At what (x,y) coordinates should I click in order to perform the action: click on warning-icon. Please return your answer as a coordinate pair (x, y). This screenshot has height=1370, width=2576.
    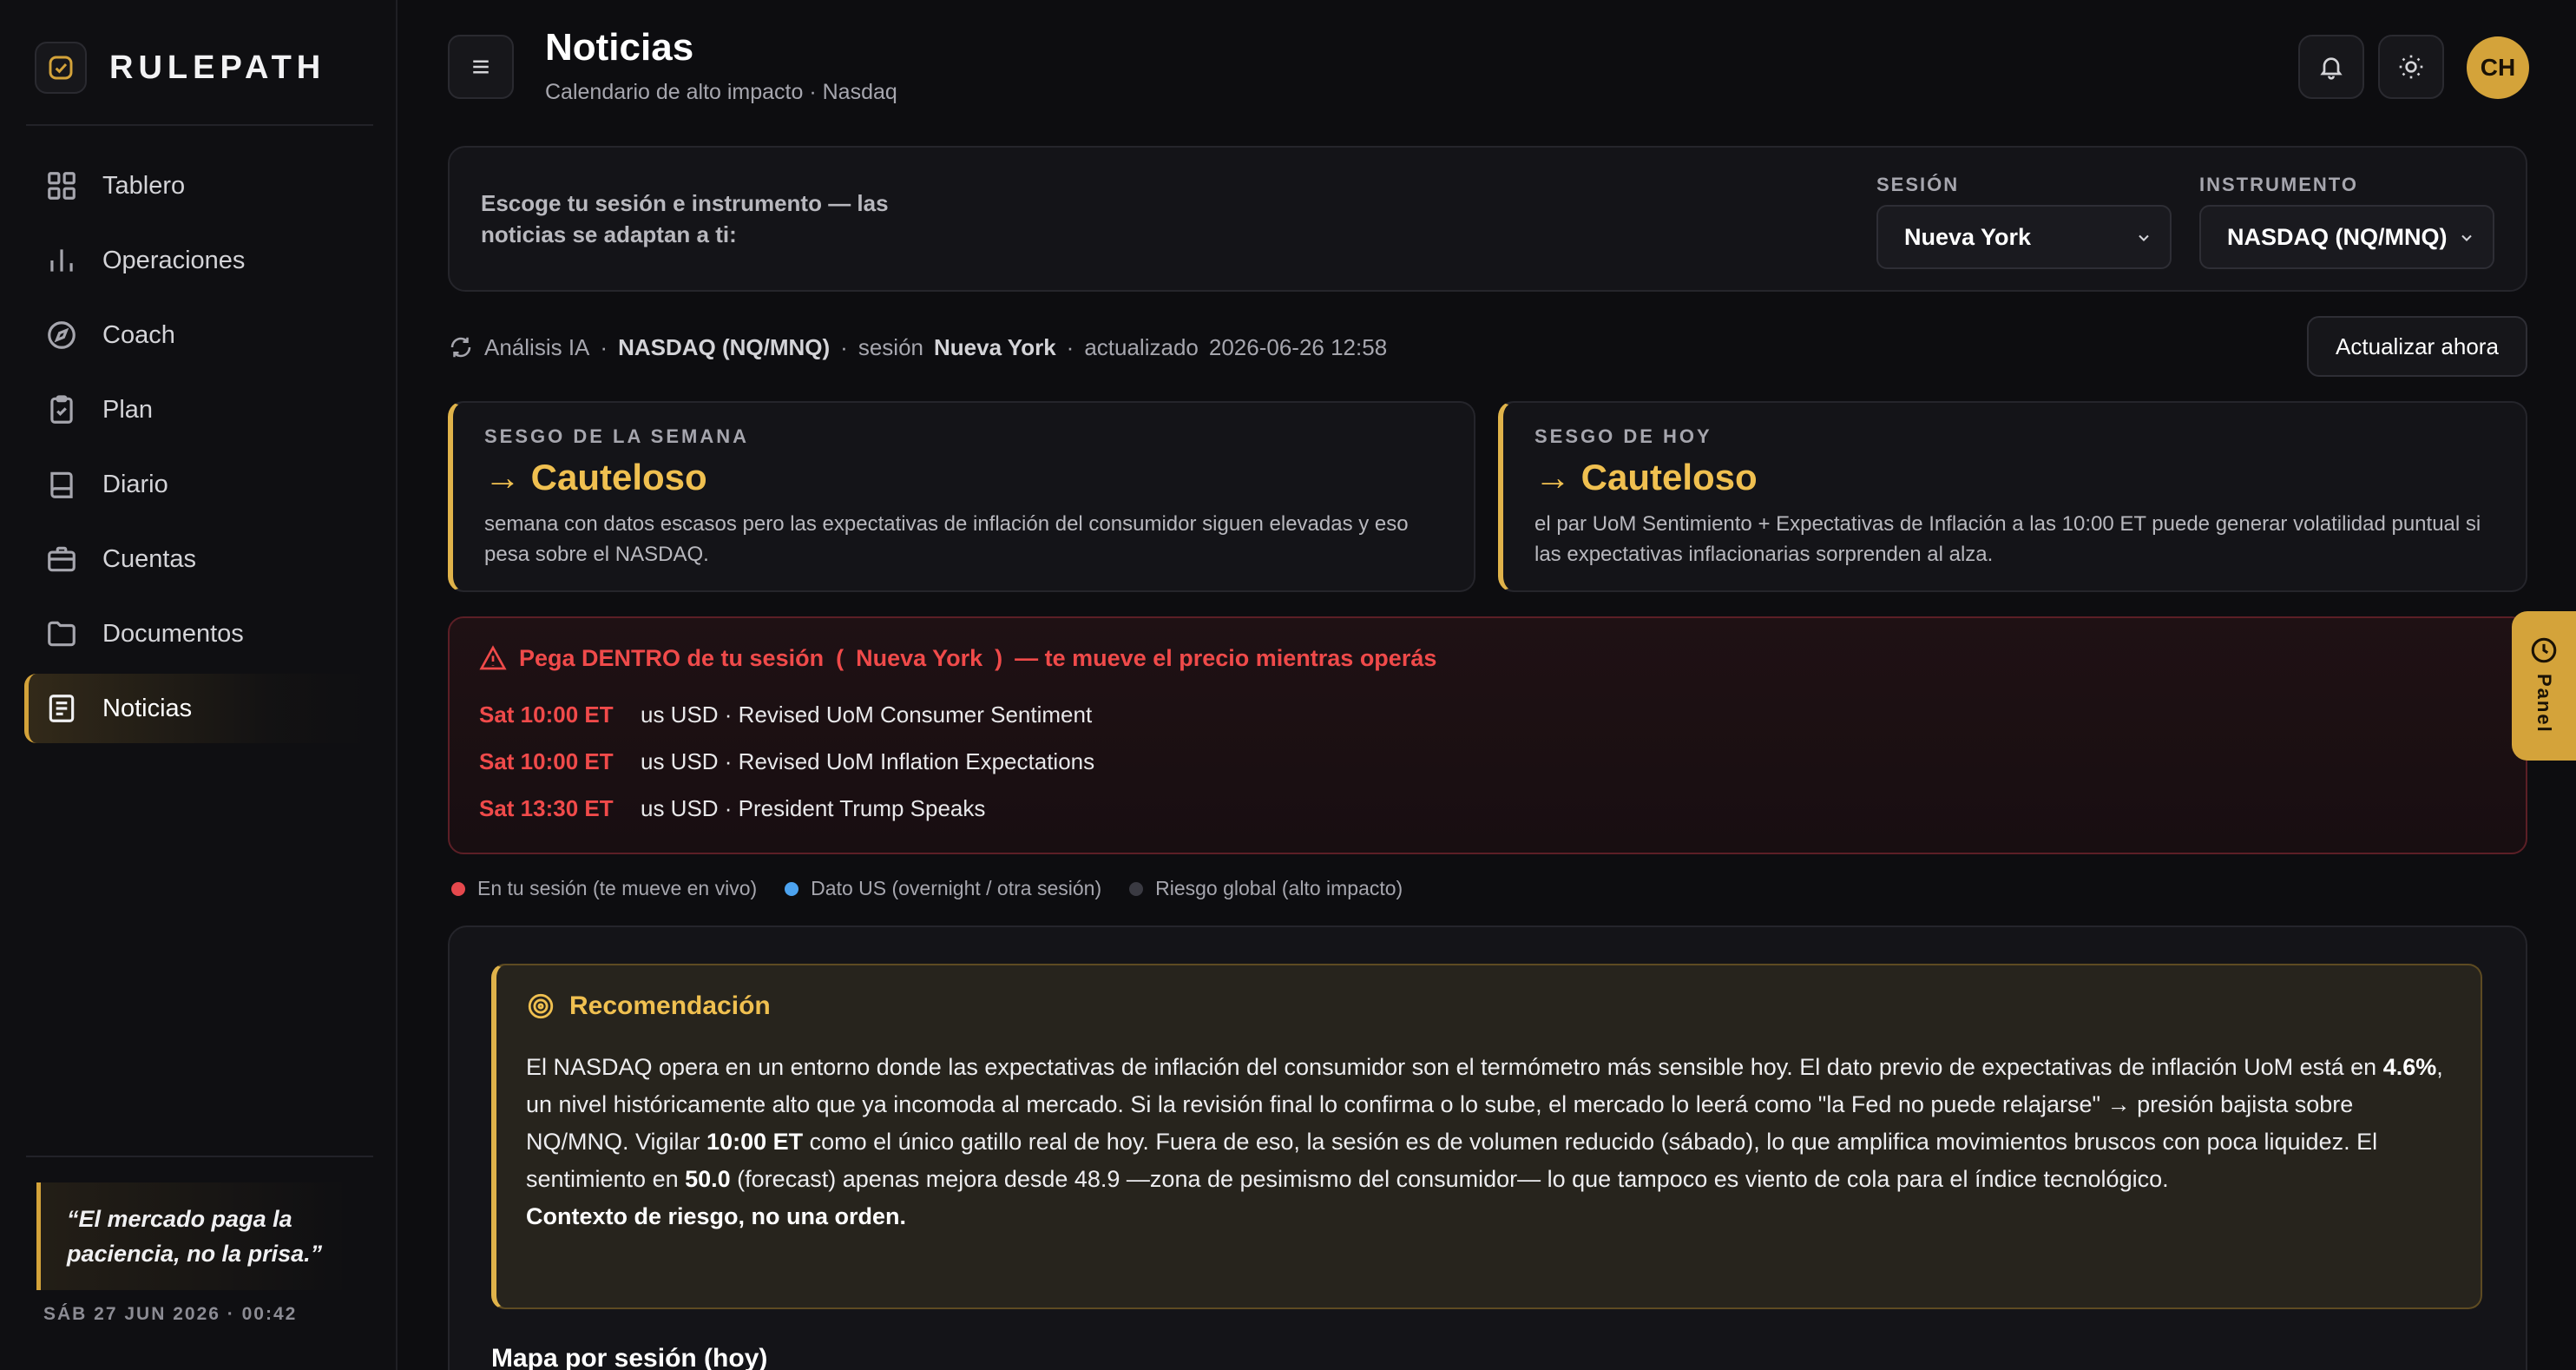
    Looking at the image, I should click on (493, 657).